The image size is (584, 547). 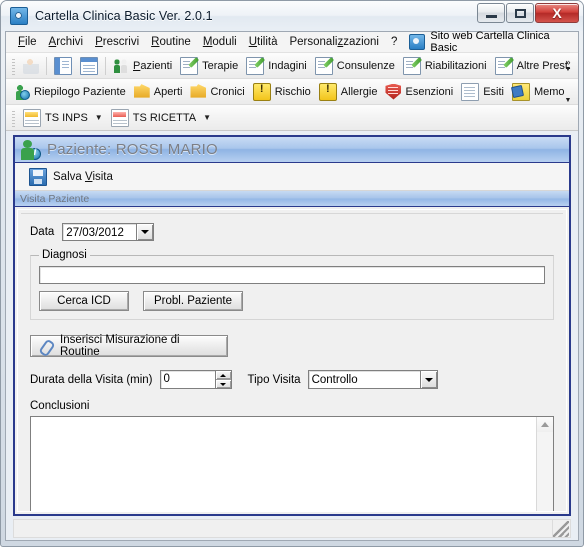 I want to click on card-red-icon, so click(x=119, y=117).